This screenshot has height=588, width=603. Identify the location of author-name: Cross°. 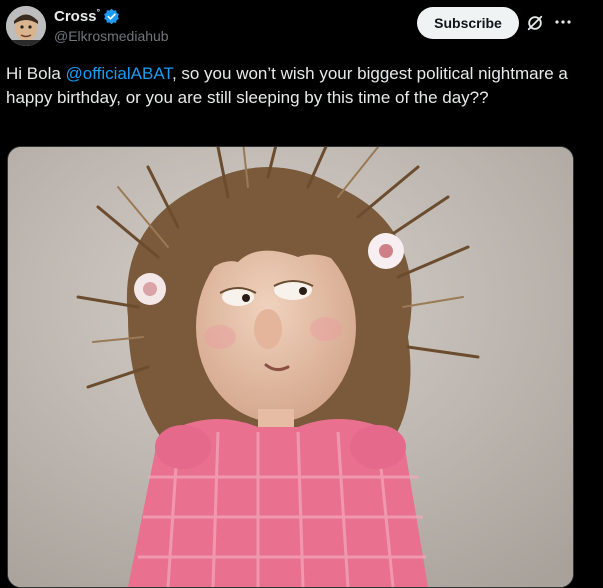
(77, 16).